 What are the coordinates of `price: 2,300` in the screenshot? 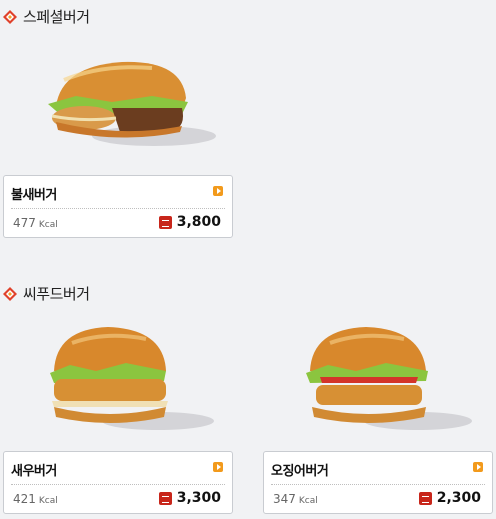 It's located at (449, 498).